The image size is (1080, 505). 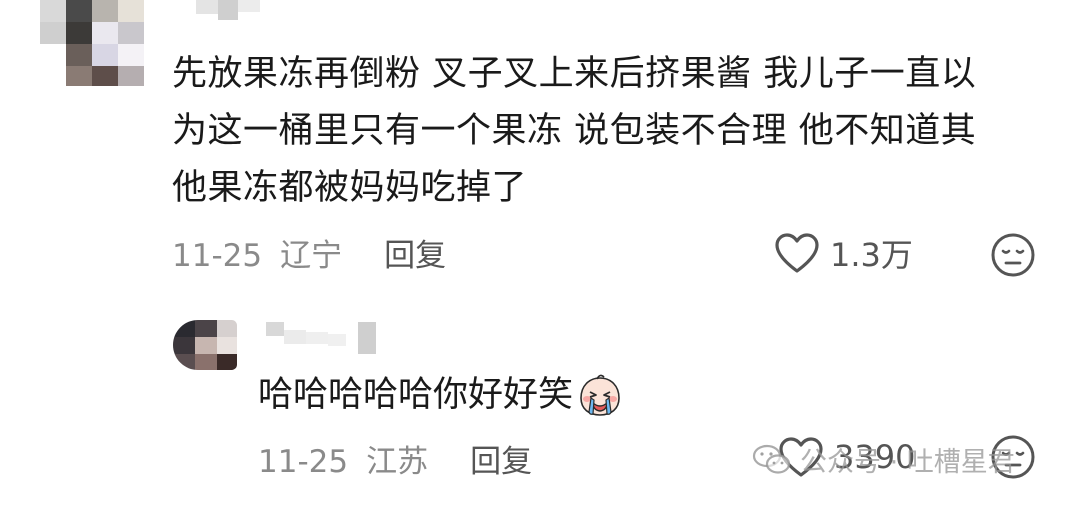 What do you see at coordinates (416, 395) in the screenshot?
I see `reply-text: 哈哈哈哈哈你好好笑` at bounding box center [416, 395].